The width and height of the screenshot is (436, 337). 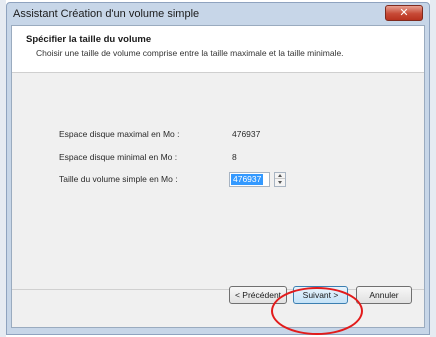 I want to click on arrow-up-icon, so click(x=280, y=175).